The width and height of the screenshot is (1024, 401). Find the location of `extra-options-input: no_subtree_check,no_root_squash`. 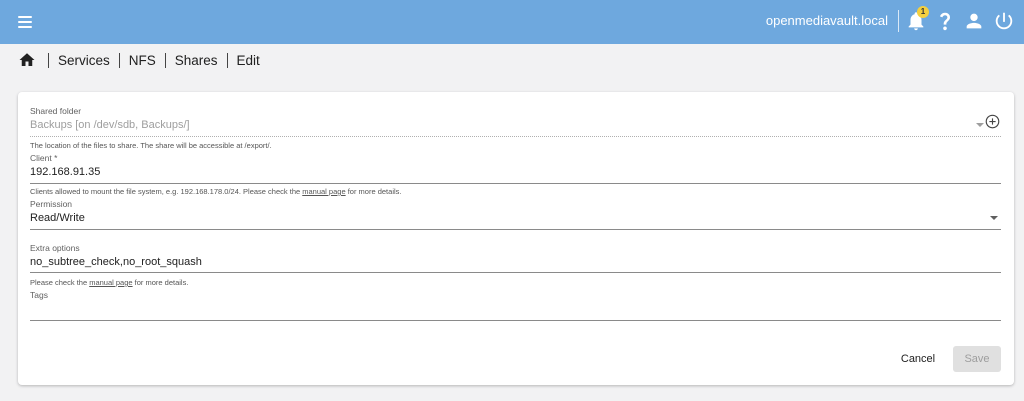

extra-options-input: no_subtree_check,no_root_squash is located at coordinates (116, 262).